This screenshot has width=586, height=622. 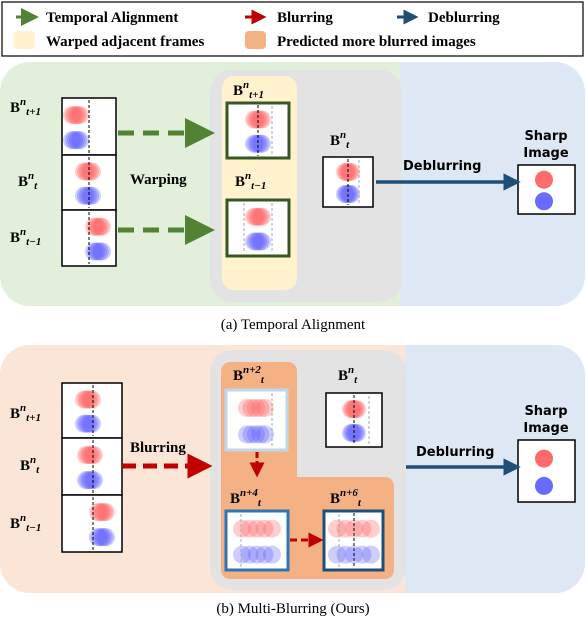 I want to click on sharp-image-label-b-1: Sharp, so click(x=545, y=411).